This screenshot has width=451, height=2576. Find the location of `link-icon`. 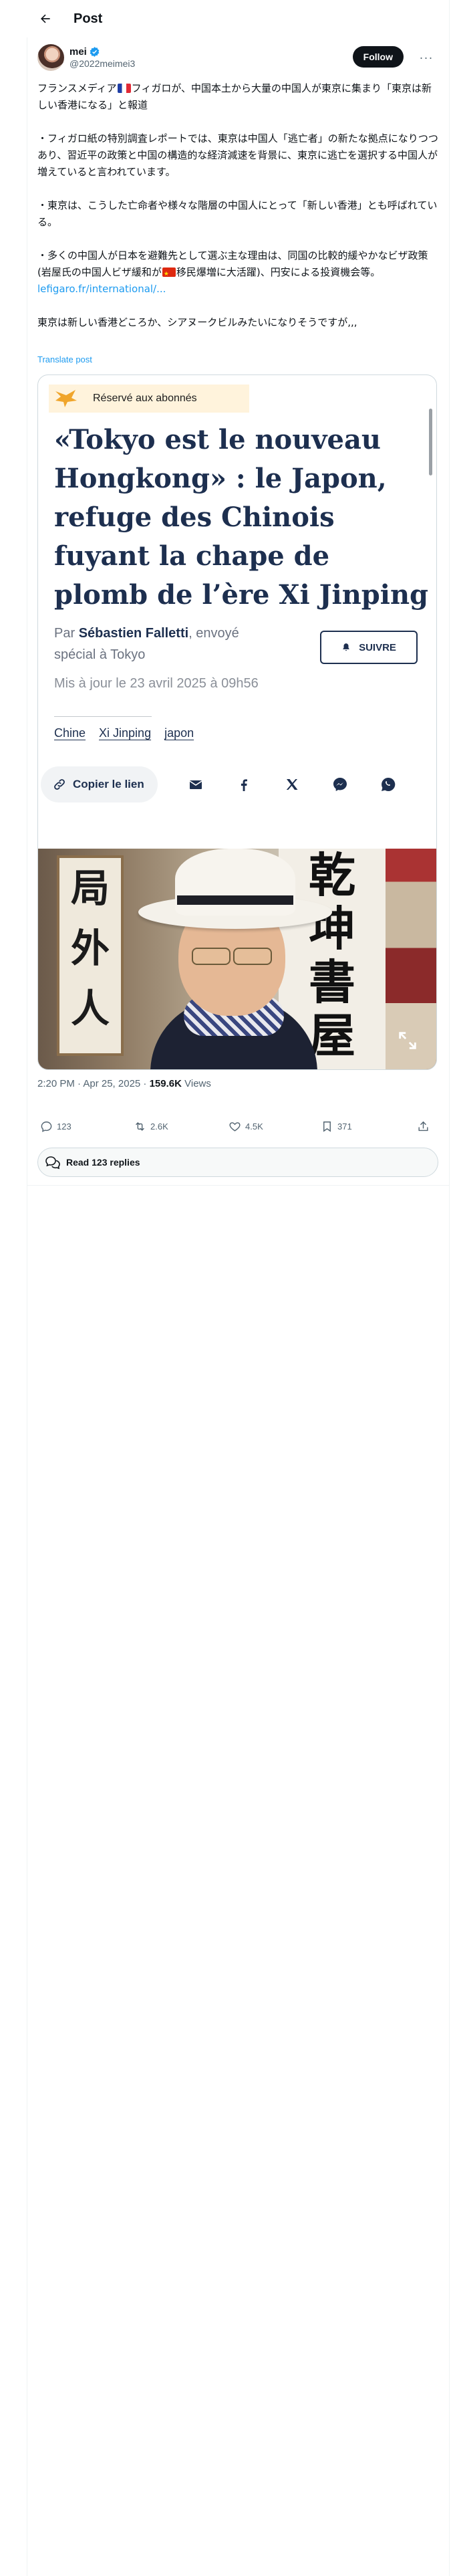

link-icon is located at coordinates (59, 784).